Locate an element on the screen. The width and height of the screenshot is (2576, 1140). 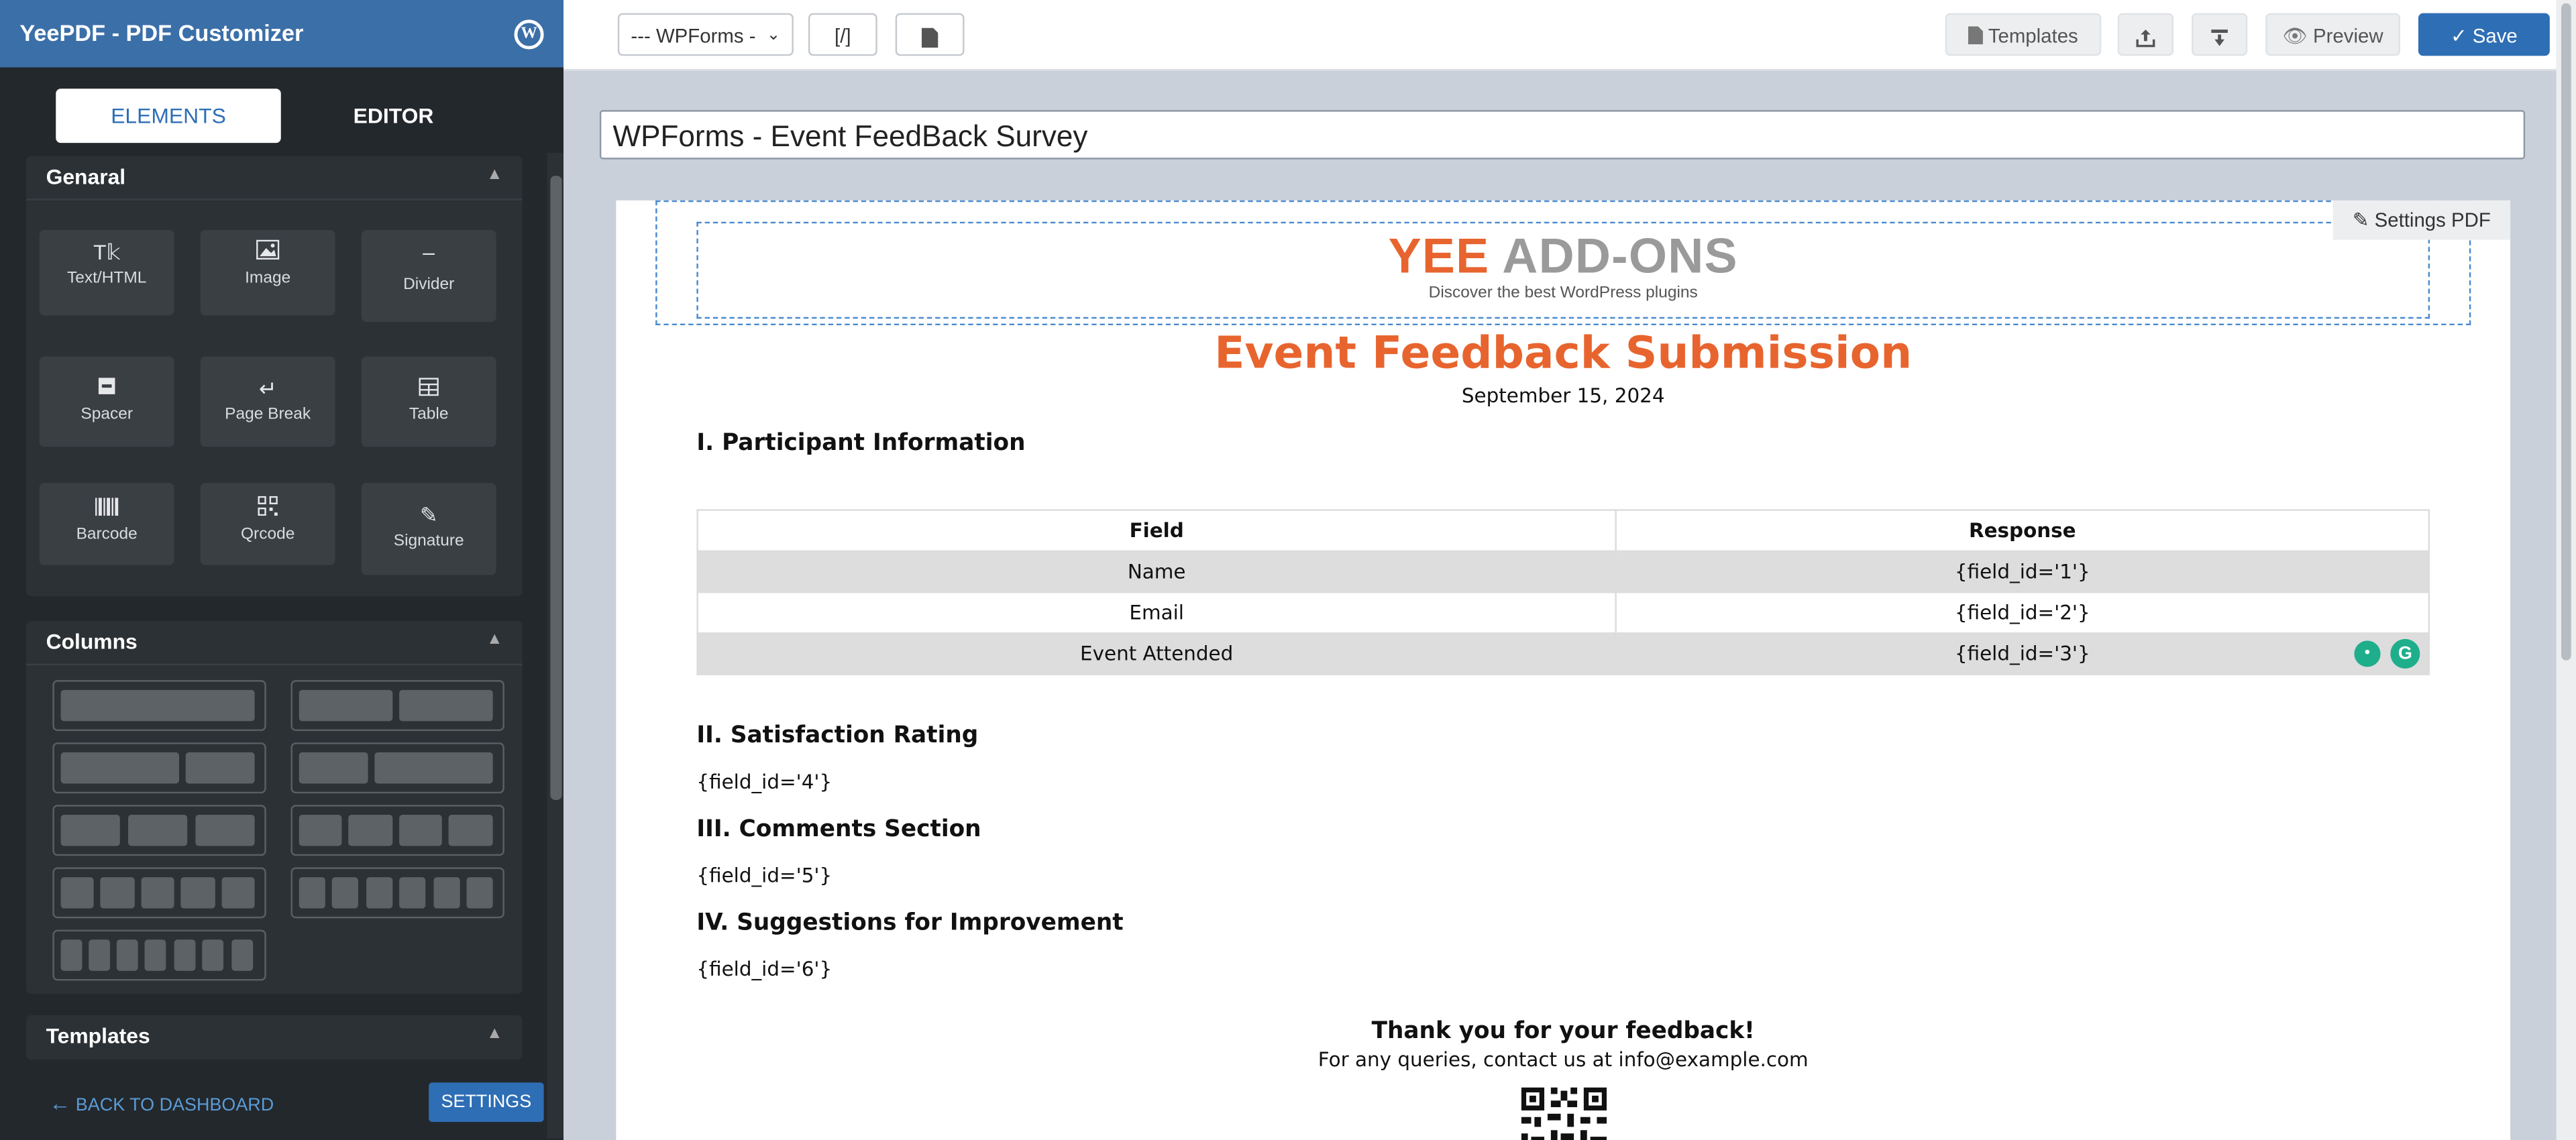
element-spacer: Spacer is located at coordinates (106, 401).